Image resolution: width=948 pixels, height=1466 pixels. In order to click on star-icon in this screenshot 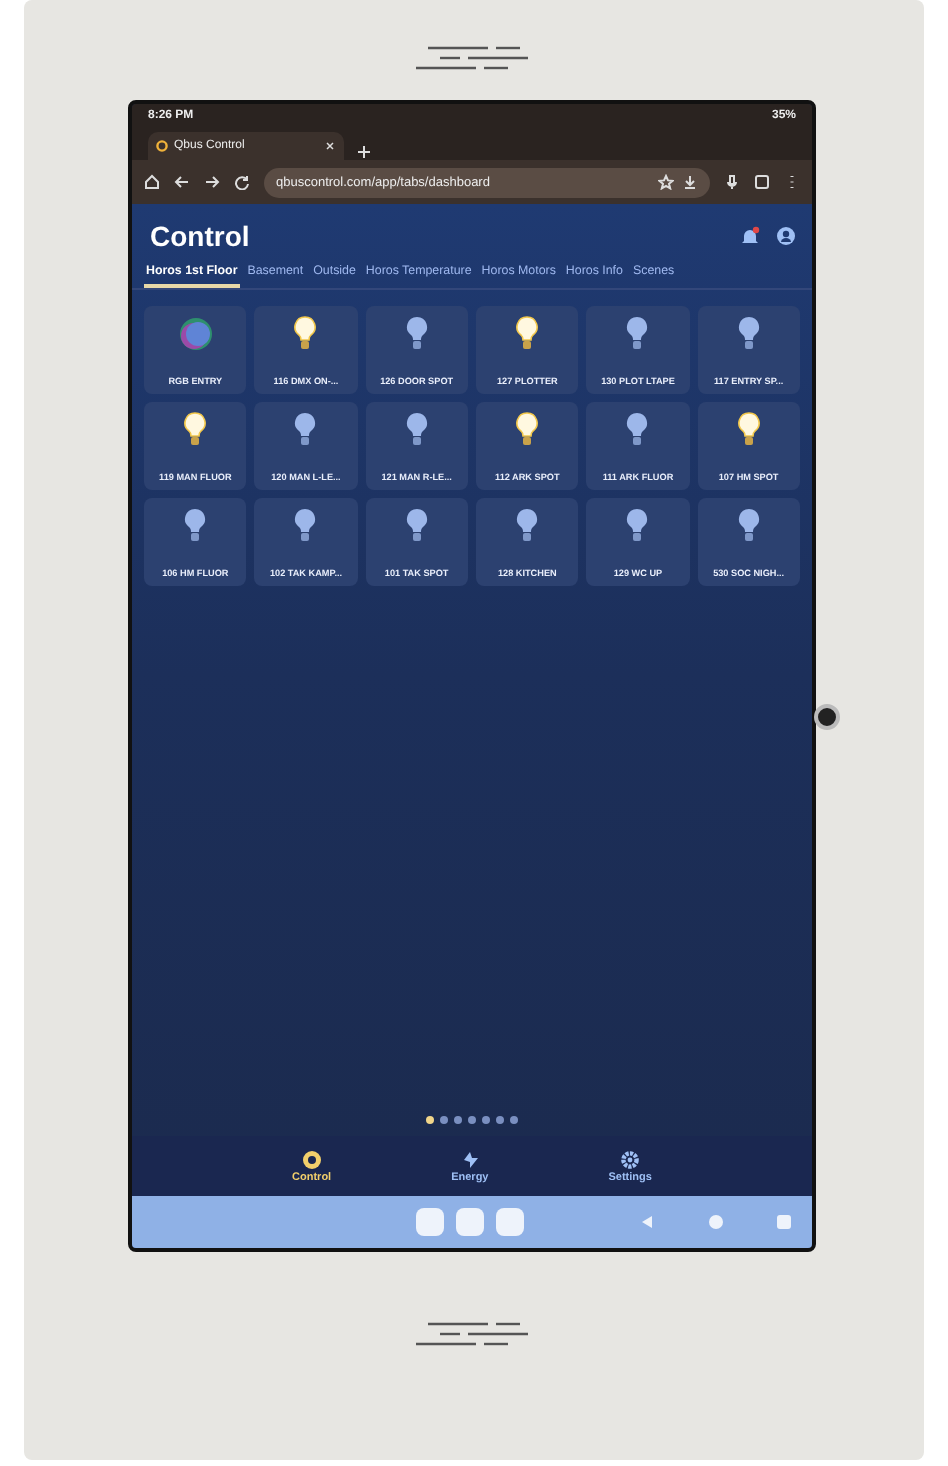, I will do `click(666, 182)`.